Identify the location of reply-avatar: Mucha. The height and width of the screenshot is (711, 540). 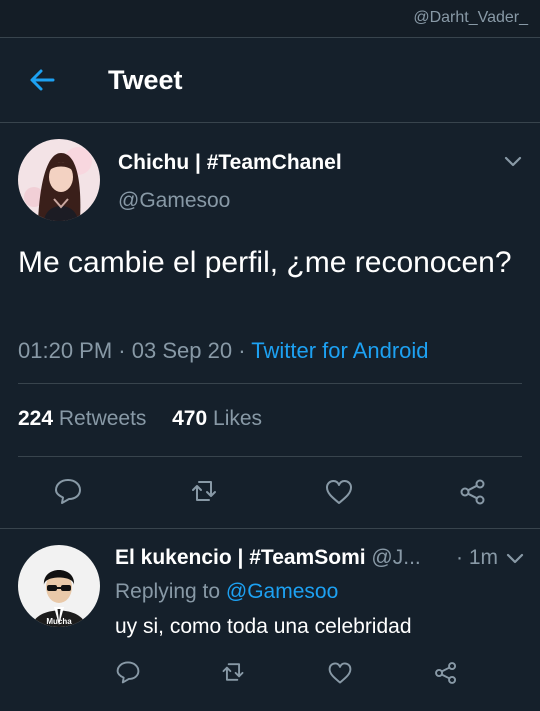
(59, 586).